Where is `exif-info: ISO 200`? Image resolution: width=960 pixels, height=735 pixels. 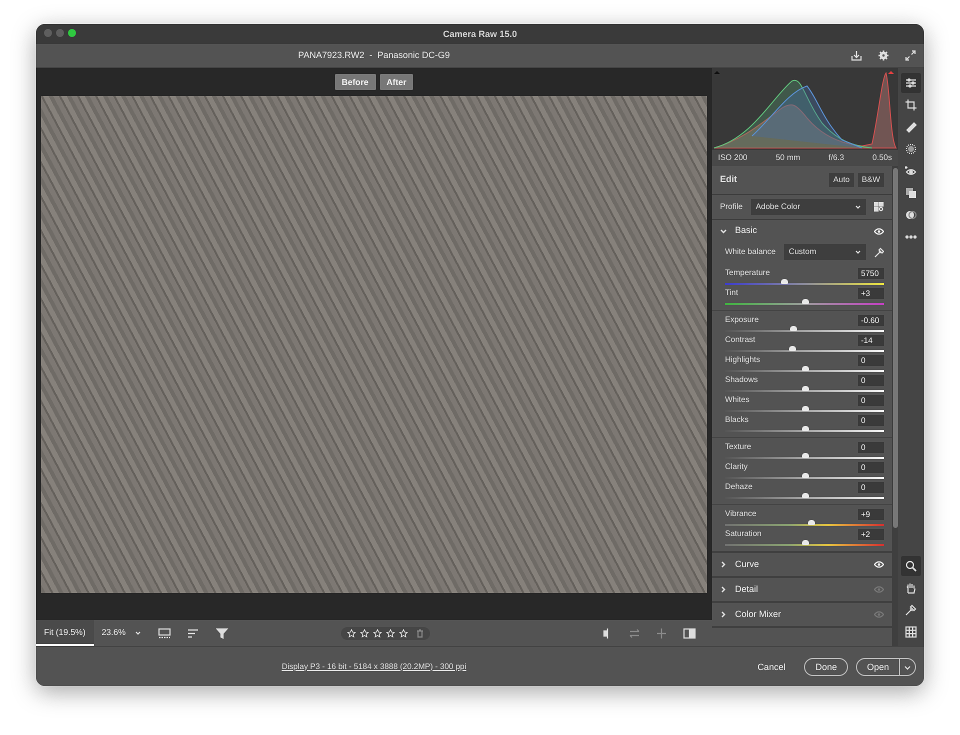
exif-info: ISO 200 is located at coordinates (733, 158).